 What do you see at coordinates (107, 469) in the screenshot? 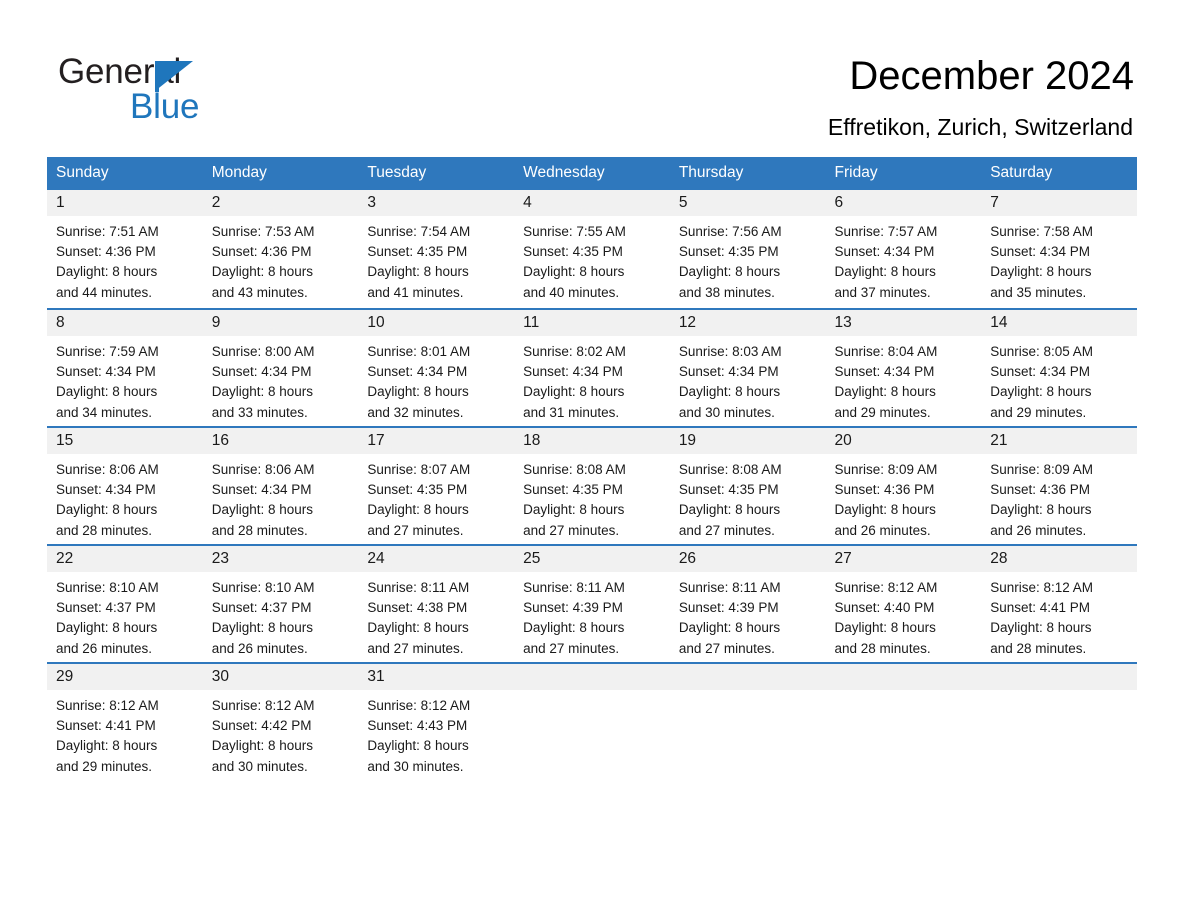
I see `sunrise-text: Sunrise: 8:06 AM` at bounding box center [107, 469].